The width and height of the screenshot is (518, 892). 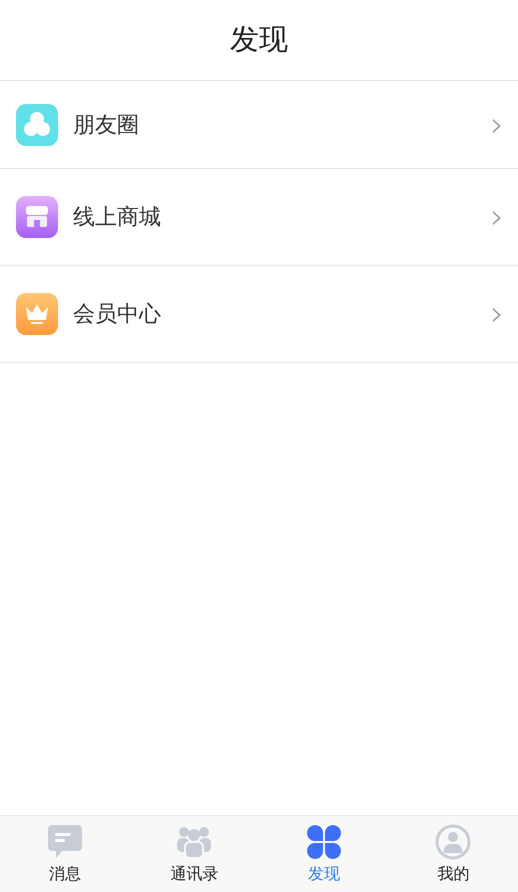 I want to click on menu-item: 会员中心 ›, so click(x=259, y=314).